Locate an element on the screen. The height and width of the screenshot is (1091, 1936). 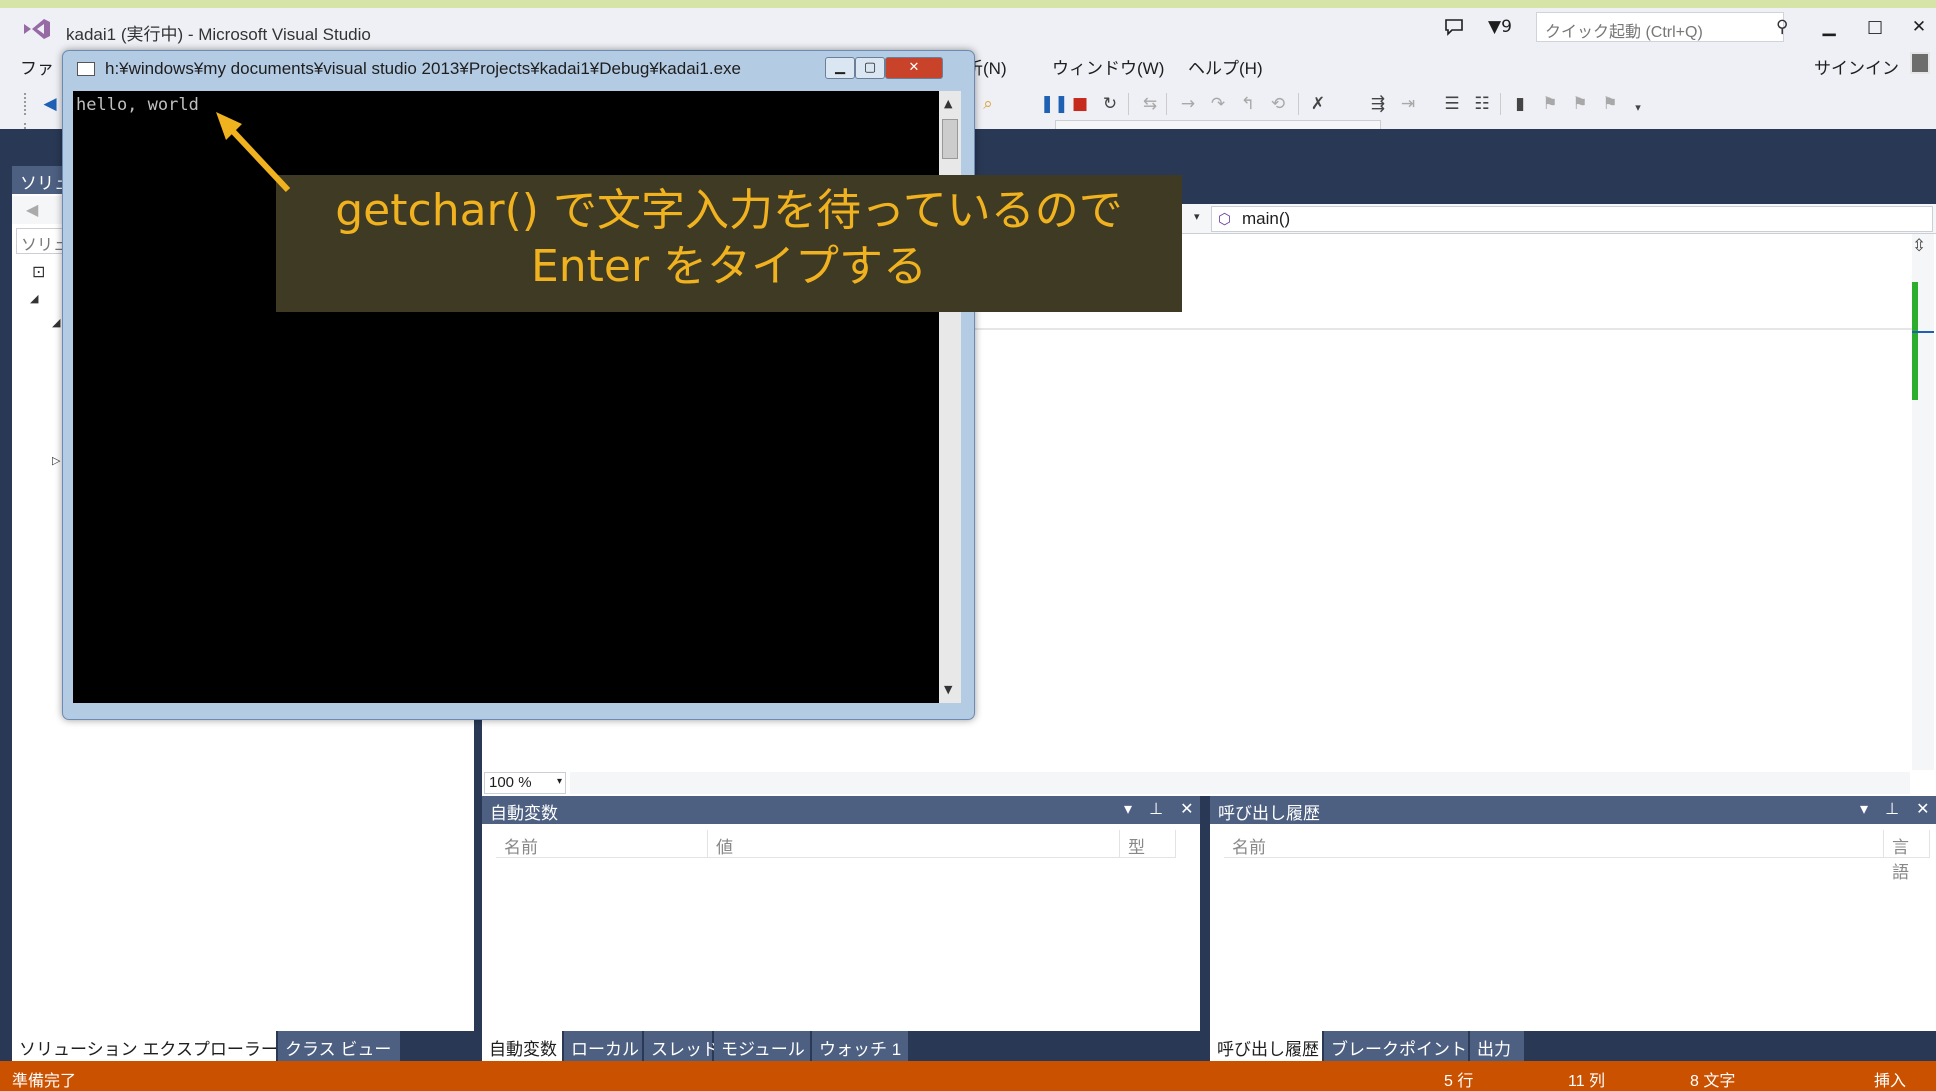
signin-link: サインイン is located at coordinates (1856, 66).